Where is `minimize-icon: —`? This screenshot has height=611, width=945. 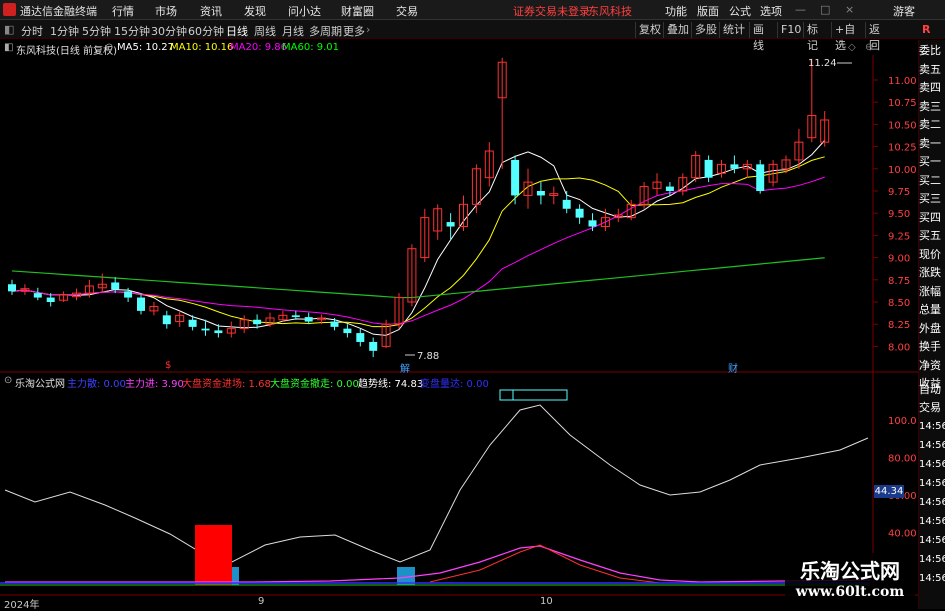 minimize-icon: — is located at coordinates (800, 9).